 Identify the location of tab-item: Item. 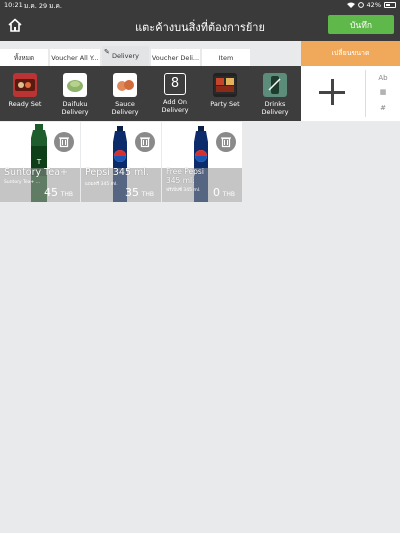
(226, 57).